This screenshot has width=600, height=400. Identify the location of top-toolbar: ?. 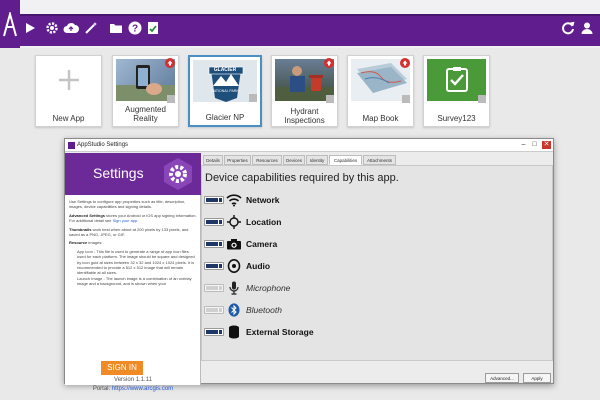
(300, 24).